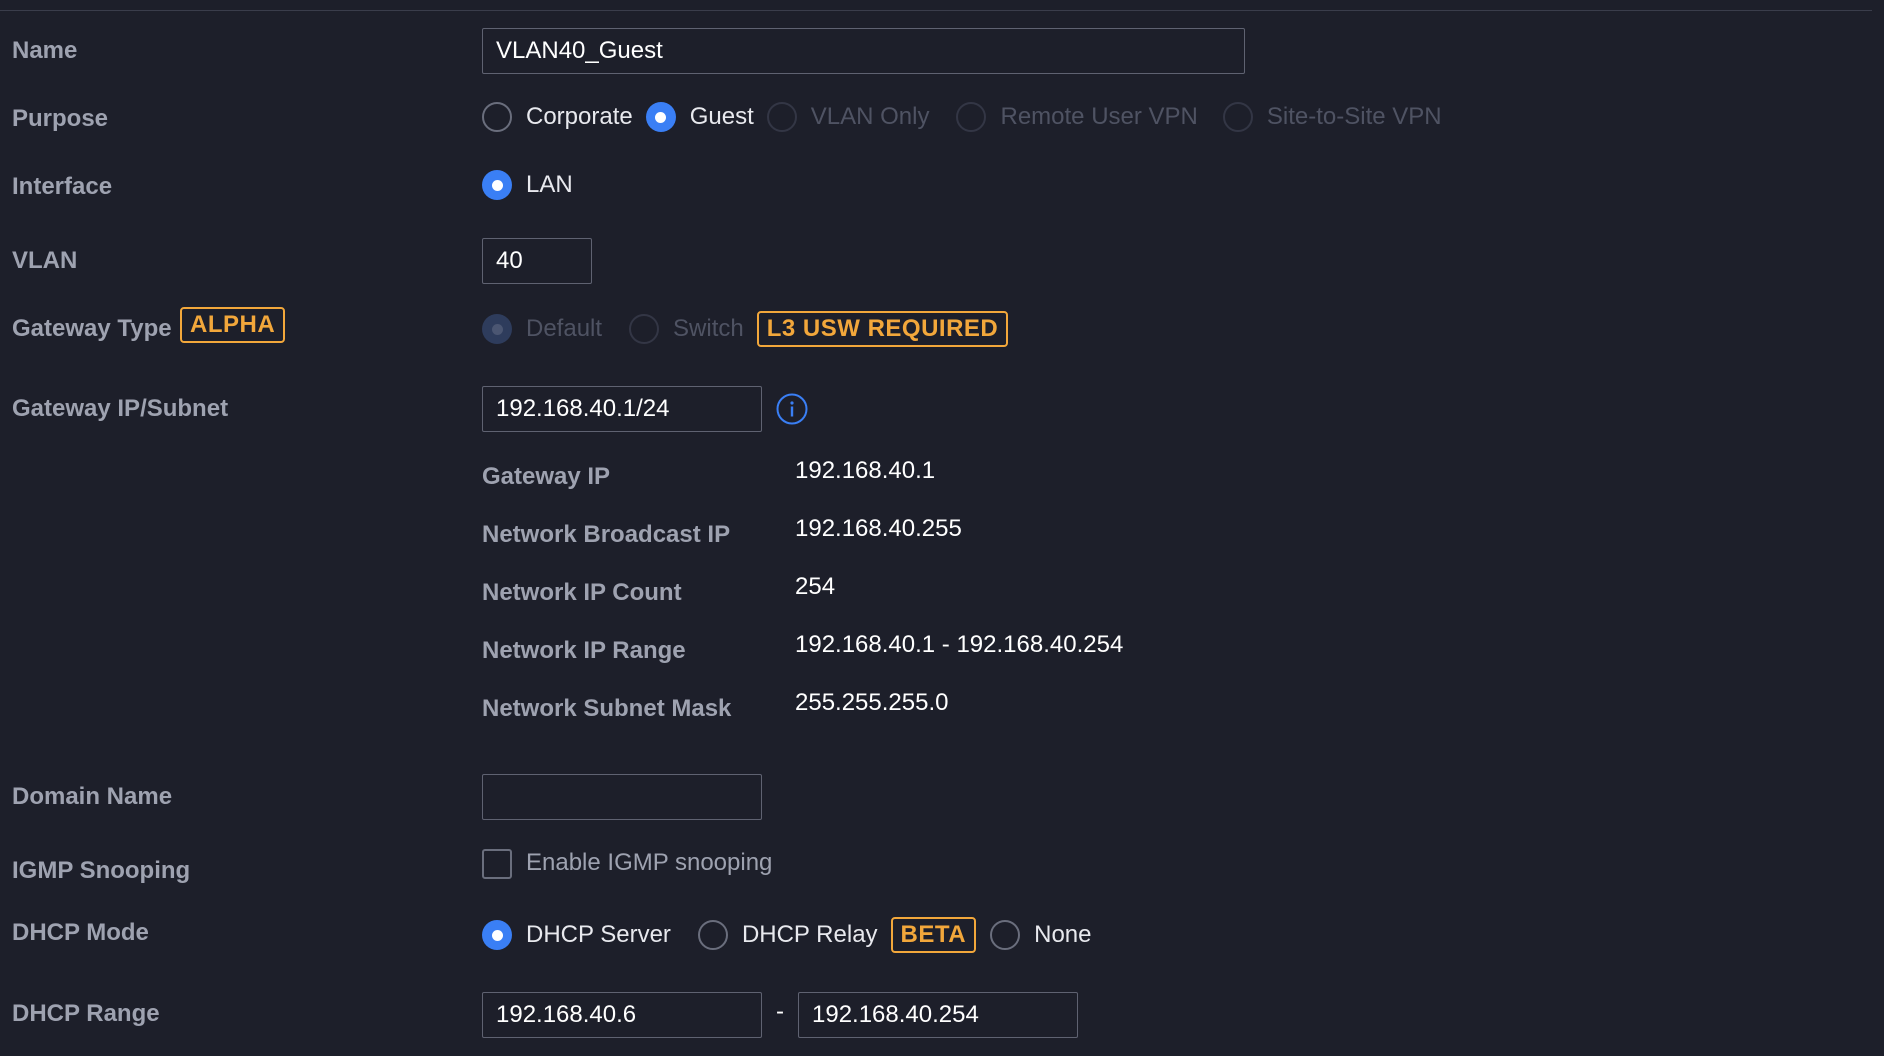 This screenshot has height=1056, width=1884. Describe the element at coordinates (863, 51) in the screenshot. I see `name-input: VLAN40_Guest` at that location.